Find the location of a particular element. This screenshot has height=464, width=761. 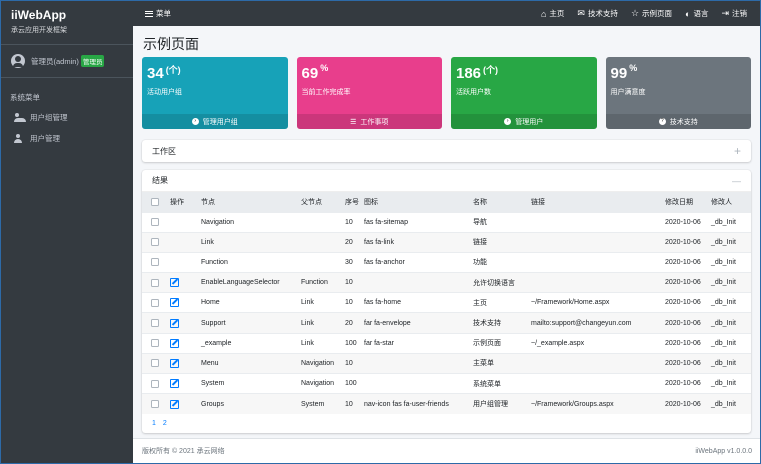

col-header: 链接 is located at coordinates (596, 202).